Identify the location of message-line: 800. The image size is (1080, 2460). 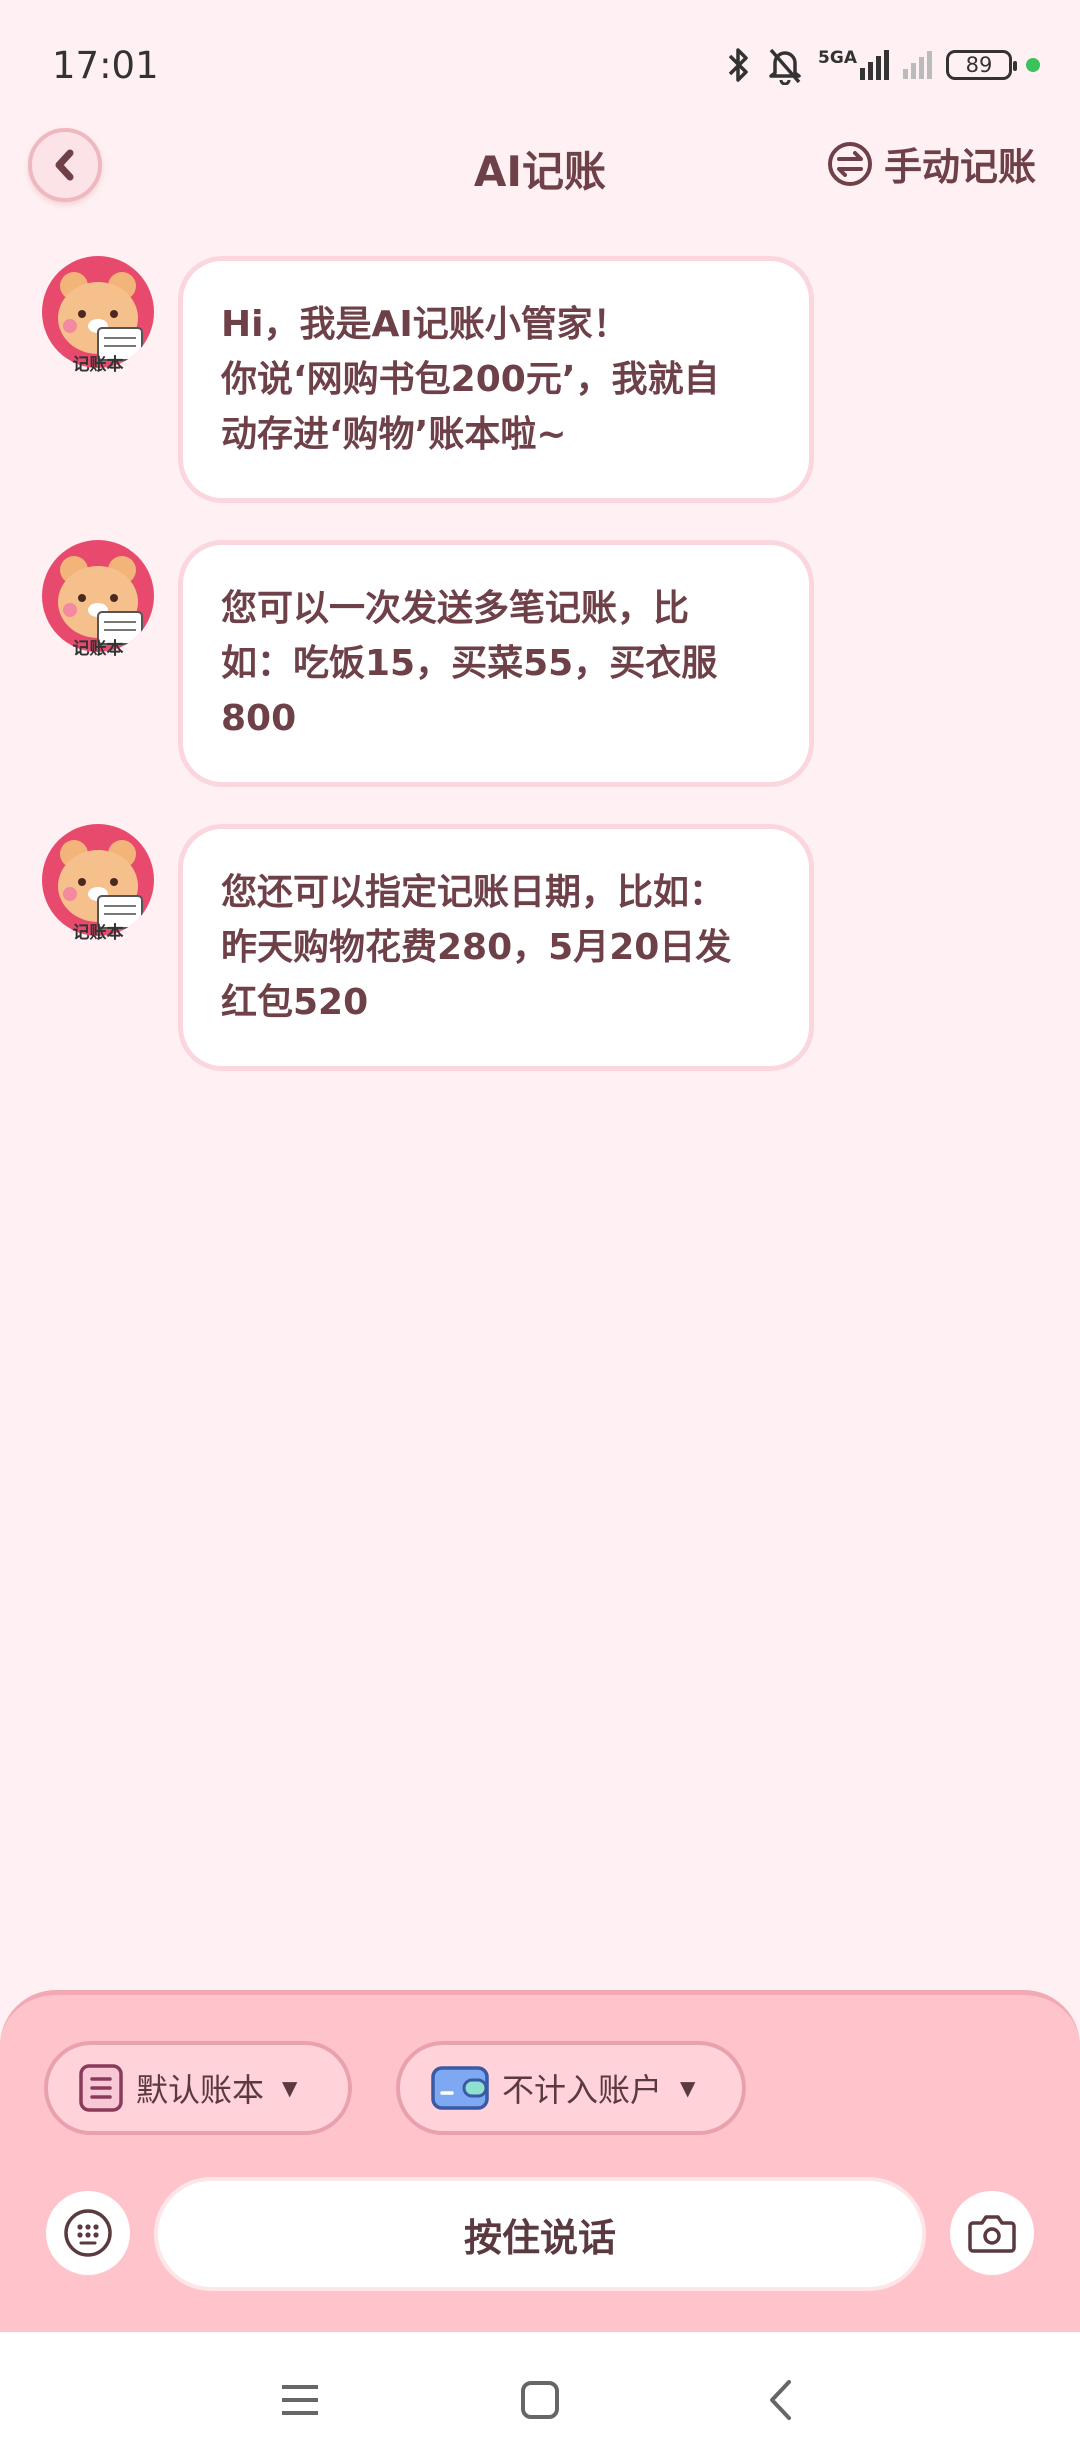
(259, 718).